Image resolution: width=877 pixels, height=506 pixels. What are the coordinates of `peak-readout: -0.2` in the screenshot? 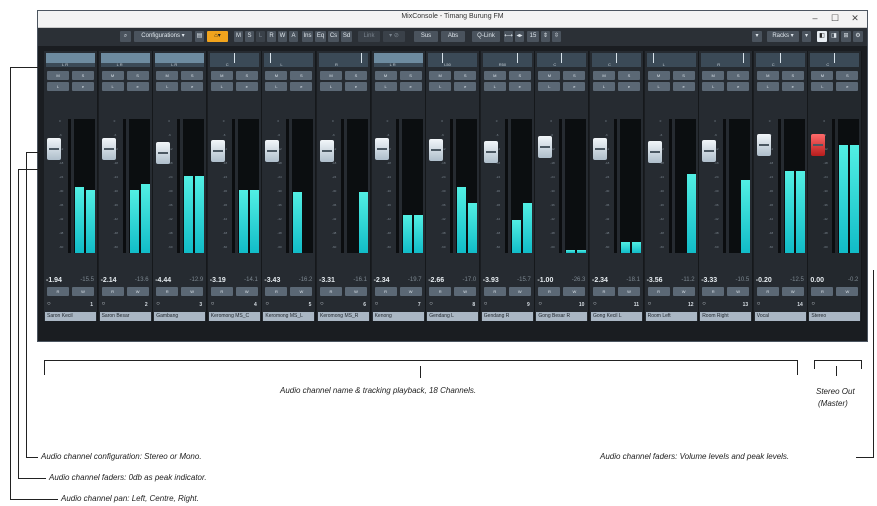 It's located at (853, 280).